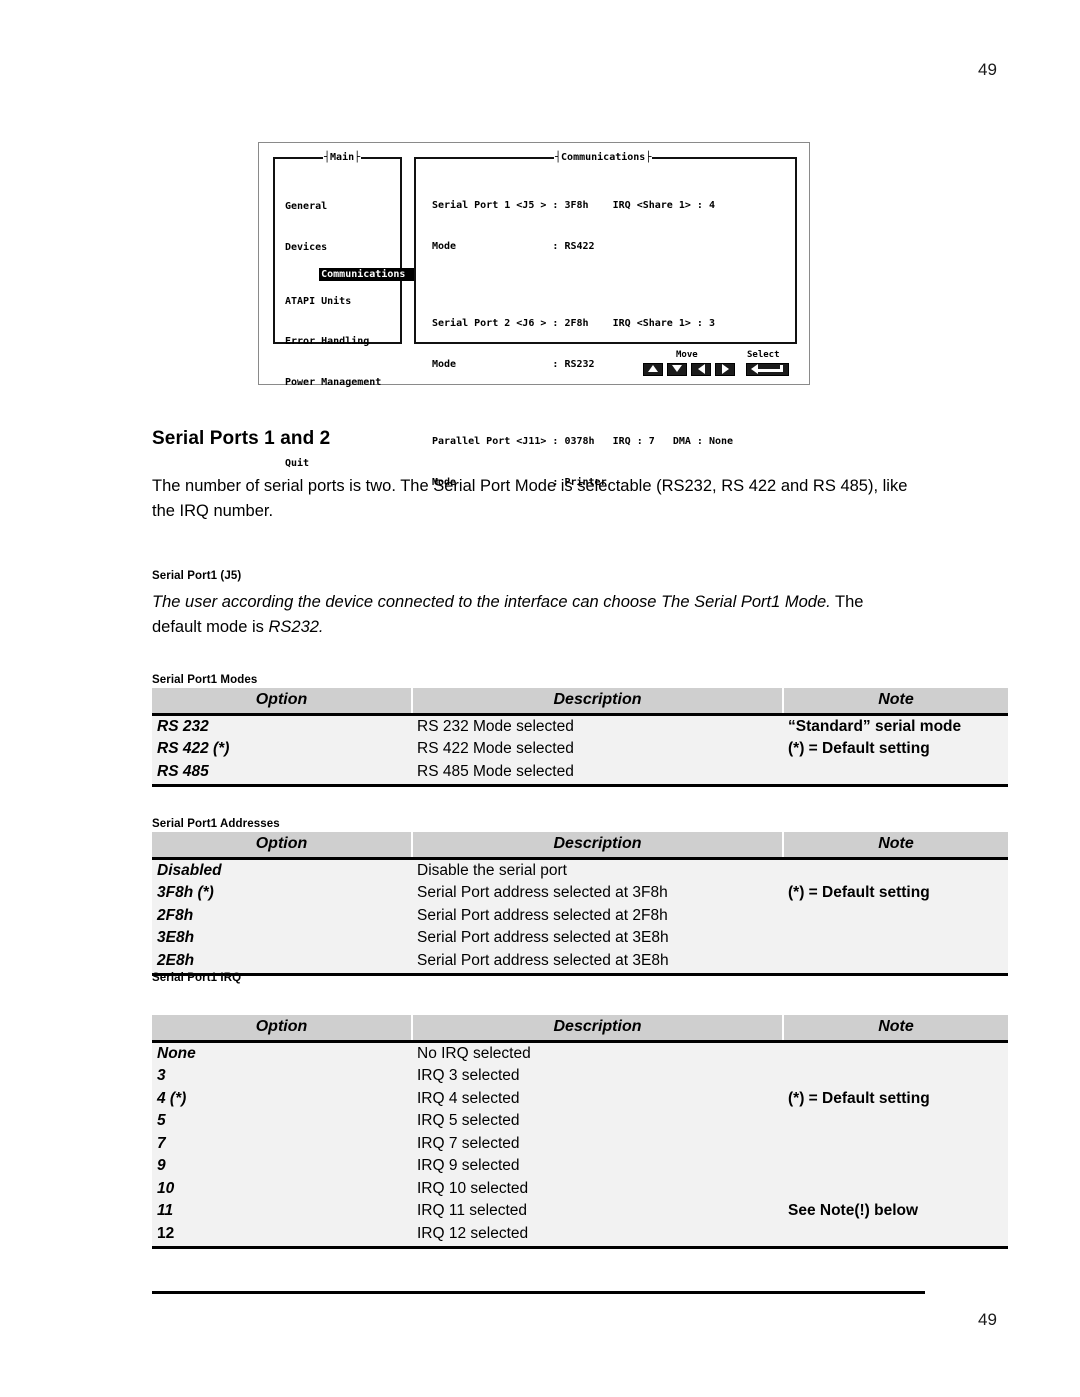  What do you see at coordinates (597, 1076) in the screenshot?
I see `cell-description: IRQ 3 selected` at bounding box center [597, 1076].